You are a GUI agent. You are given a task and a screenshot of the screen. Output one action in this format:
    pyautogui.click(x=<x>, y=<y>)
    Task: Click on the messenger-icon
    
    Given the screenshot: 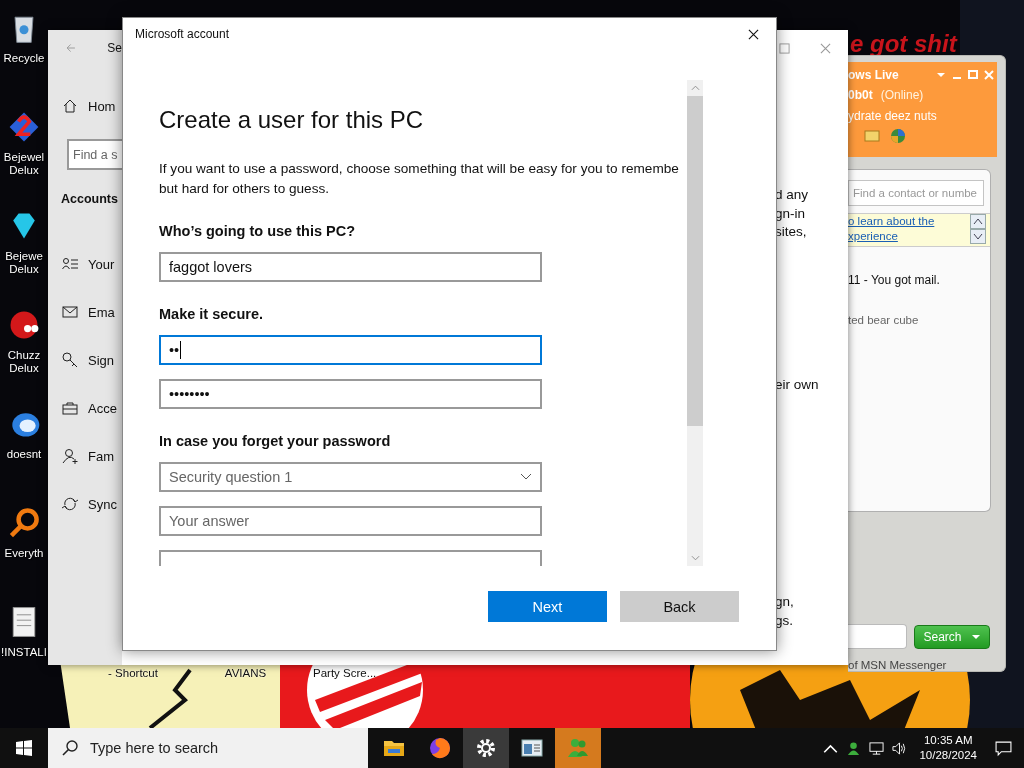 What is the action you would take?
    pyautogui.click(x=578, y=748)
    